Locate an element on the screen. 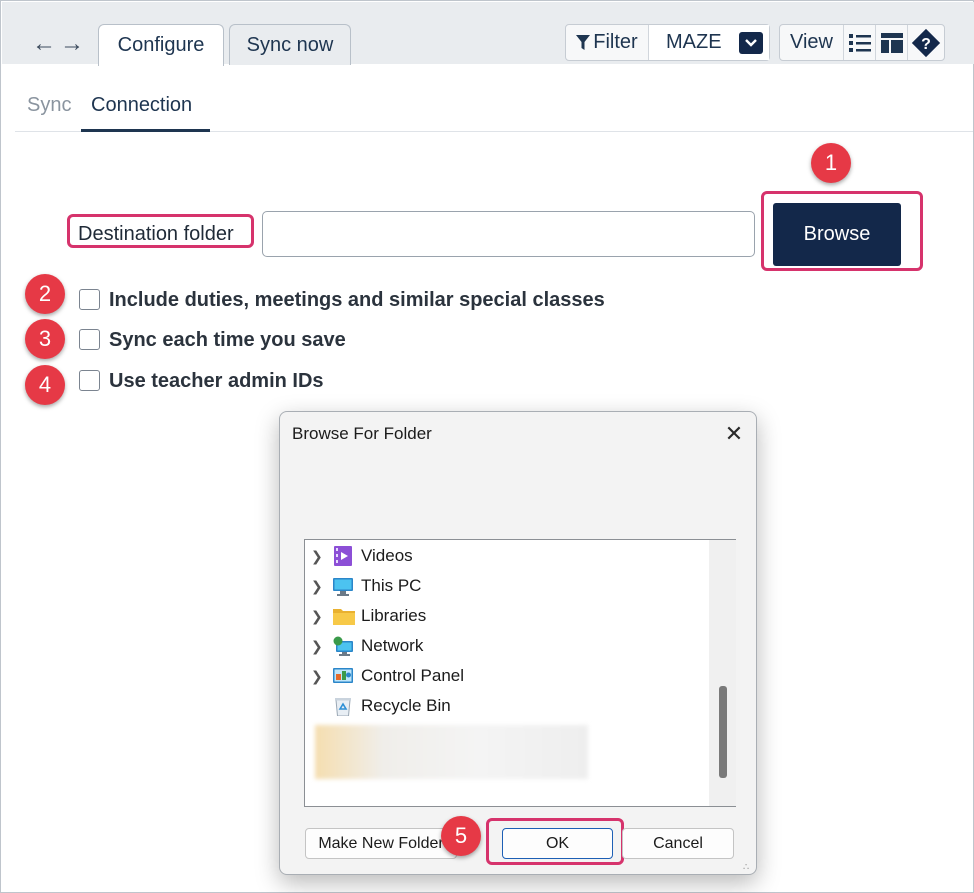 This screenshot has width=974, height=893. view-label: View is located at coordinates (811, 42).